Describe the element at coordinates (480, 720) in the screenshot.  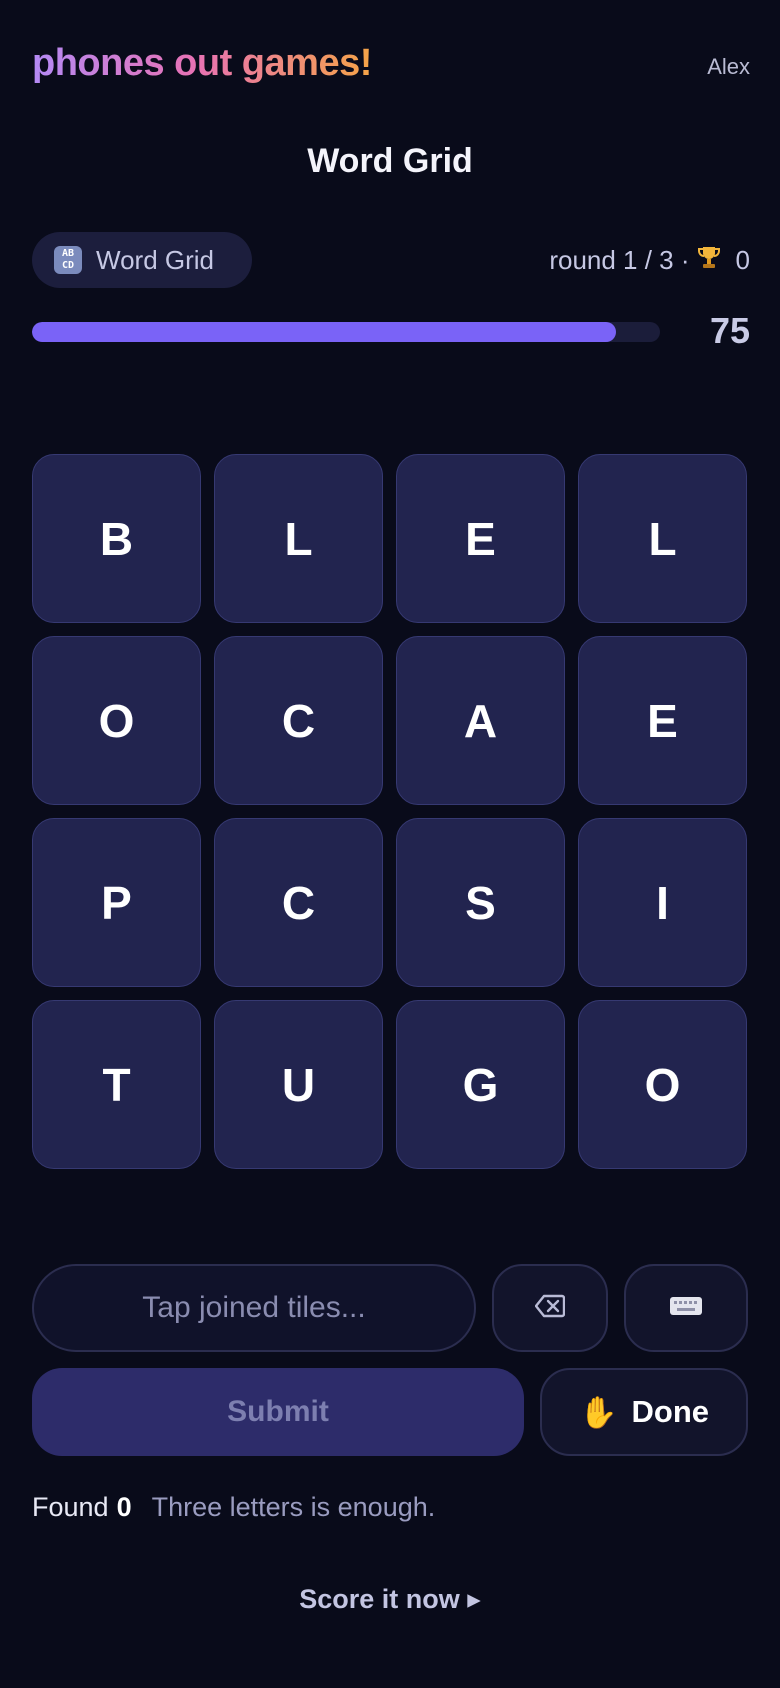
I see `letter-tile: A` at that location.